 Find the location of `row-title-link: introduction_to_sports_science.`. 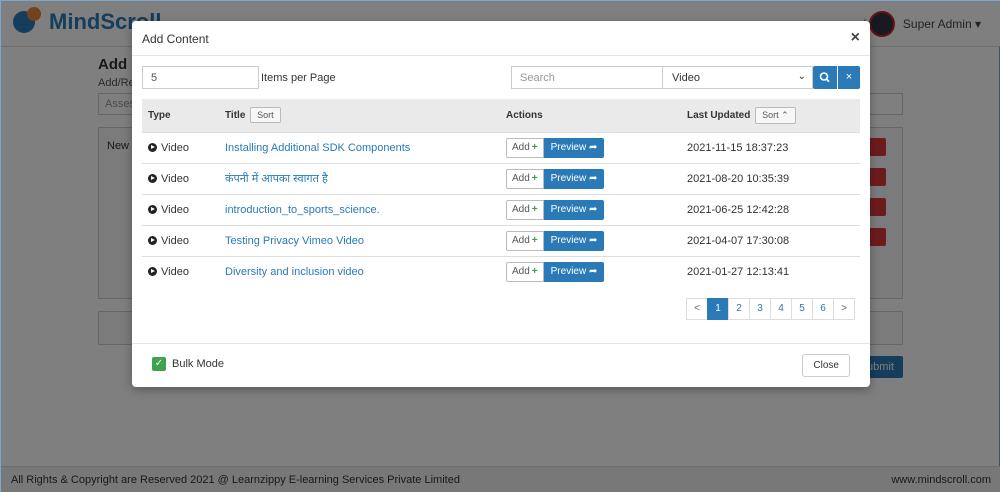

row-title-link: introduction_to_sports_science. is located at coordinates (302, 210).